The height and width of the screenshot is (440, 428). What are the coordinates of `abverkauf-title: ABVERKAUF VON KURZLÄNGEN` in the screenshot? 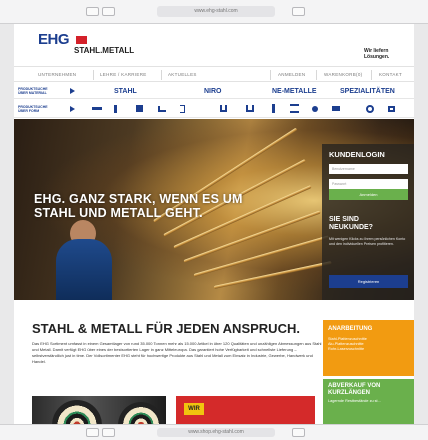 It's located at (354, 390).